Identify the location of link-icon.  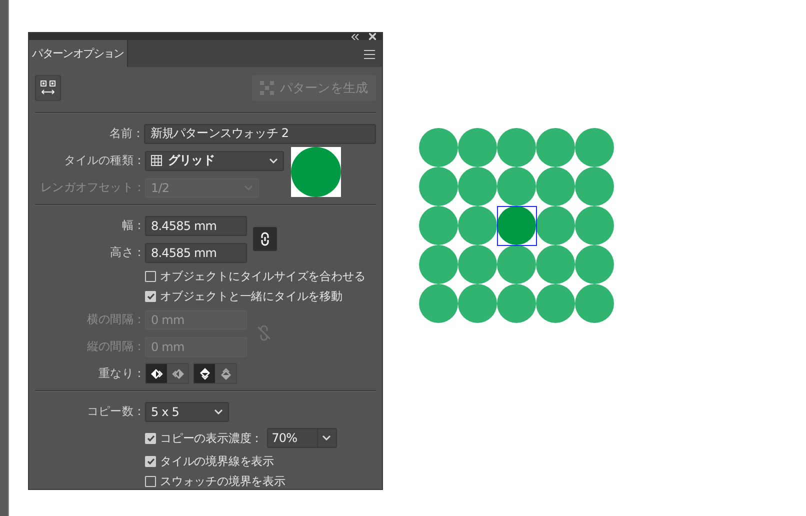
(265, 239).